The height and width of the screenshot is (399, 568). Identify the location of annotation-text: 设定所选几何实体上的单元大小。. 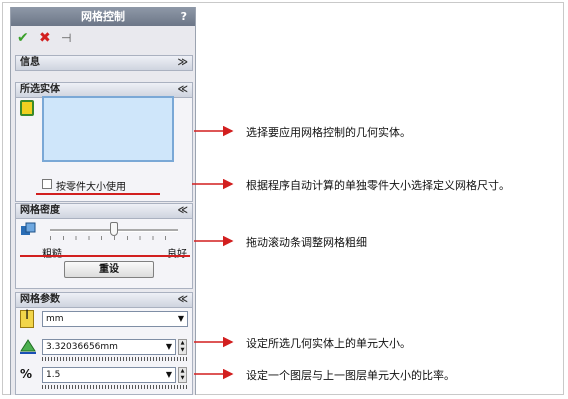
(328, 343).